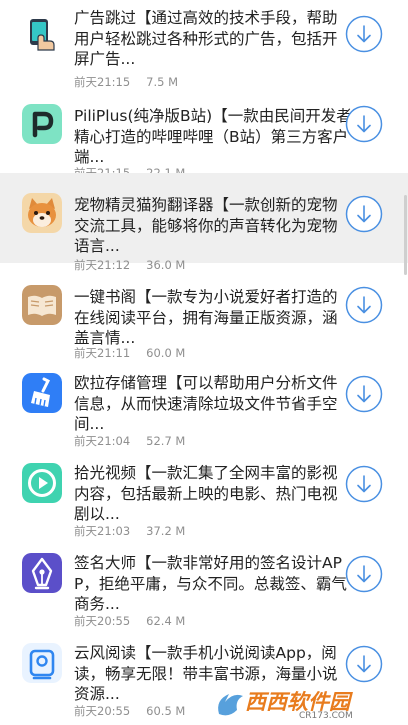  Describe the element at coordinates (310, 702) in the screenshot. I see `watermark: 西西软件园 CR173.COM` at that location.